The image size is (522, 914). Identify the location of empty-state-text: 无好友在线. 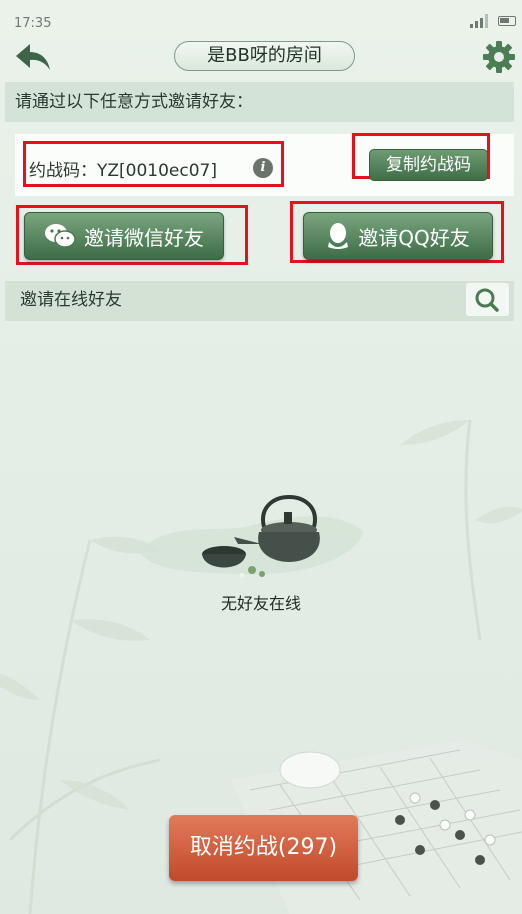
(260, 603).